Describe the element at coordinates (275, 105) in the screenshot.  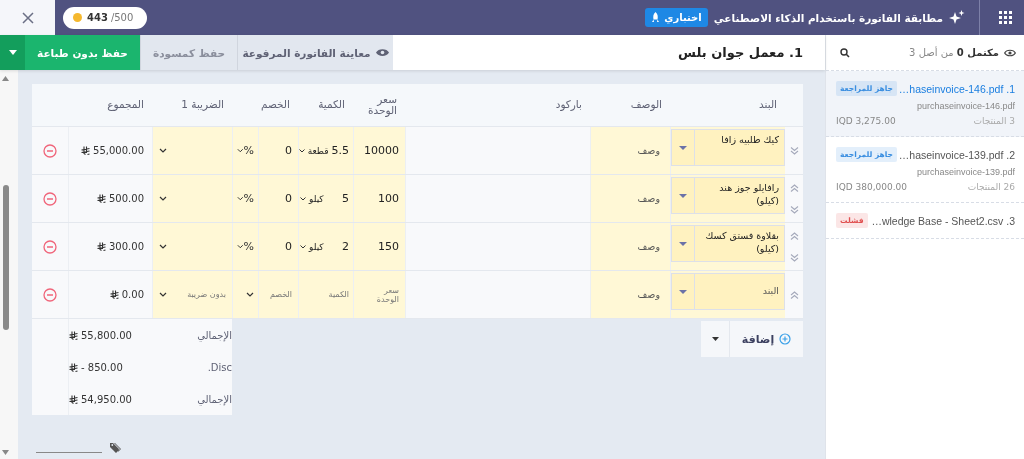
I see `column-header: الخصم` at that location.